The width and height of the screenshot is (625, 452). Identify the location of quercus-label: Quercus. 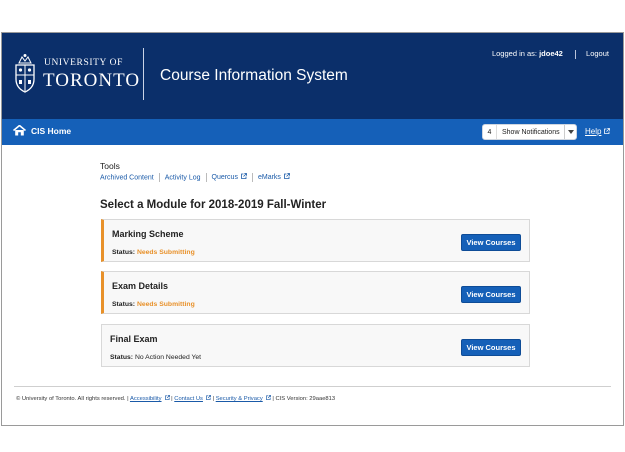
(224, 178).